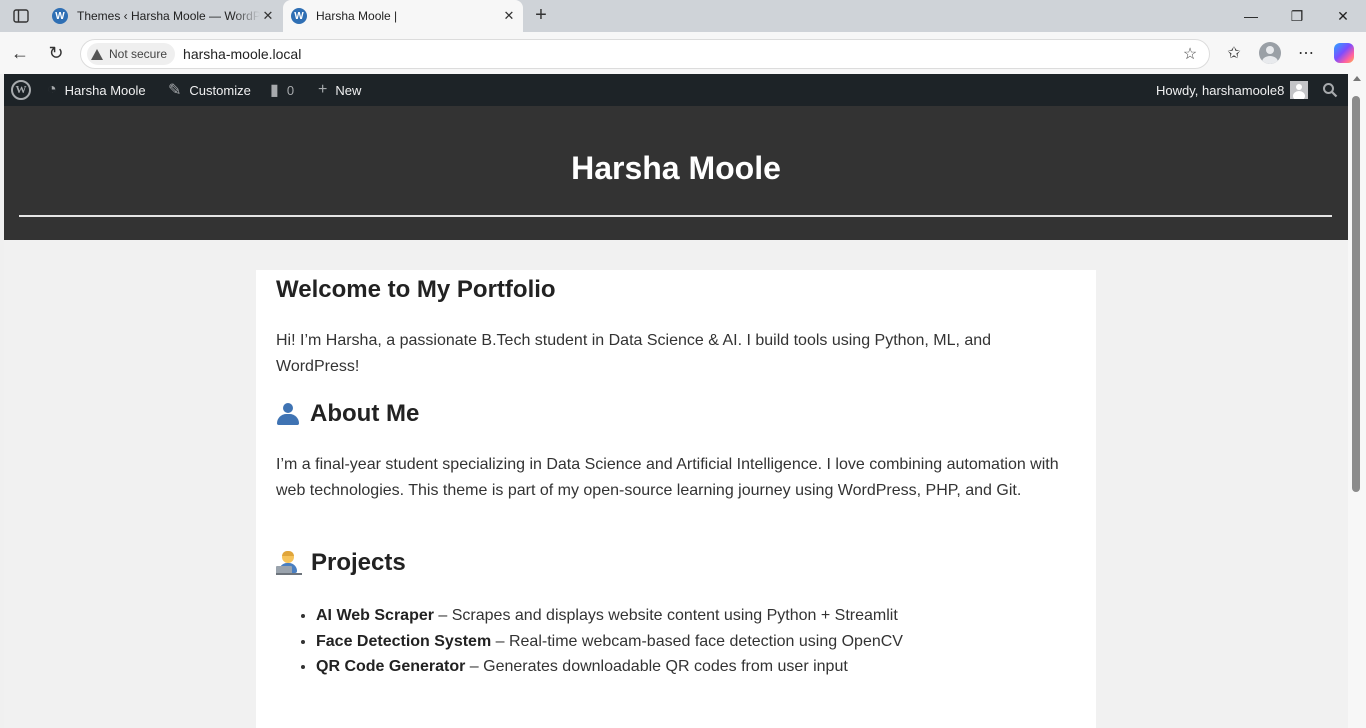 The width and height of the screenshot is (1366, 728). I want to click on profile-button, so click(1270, 53).